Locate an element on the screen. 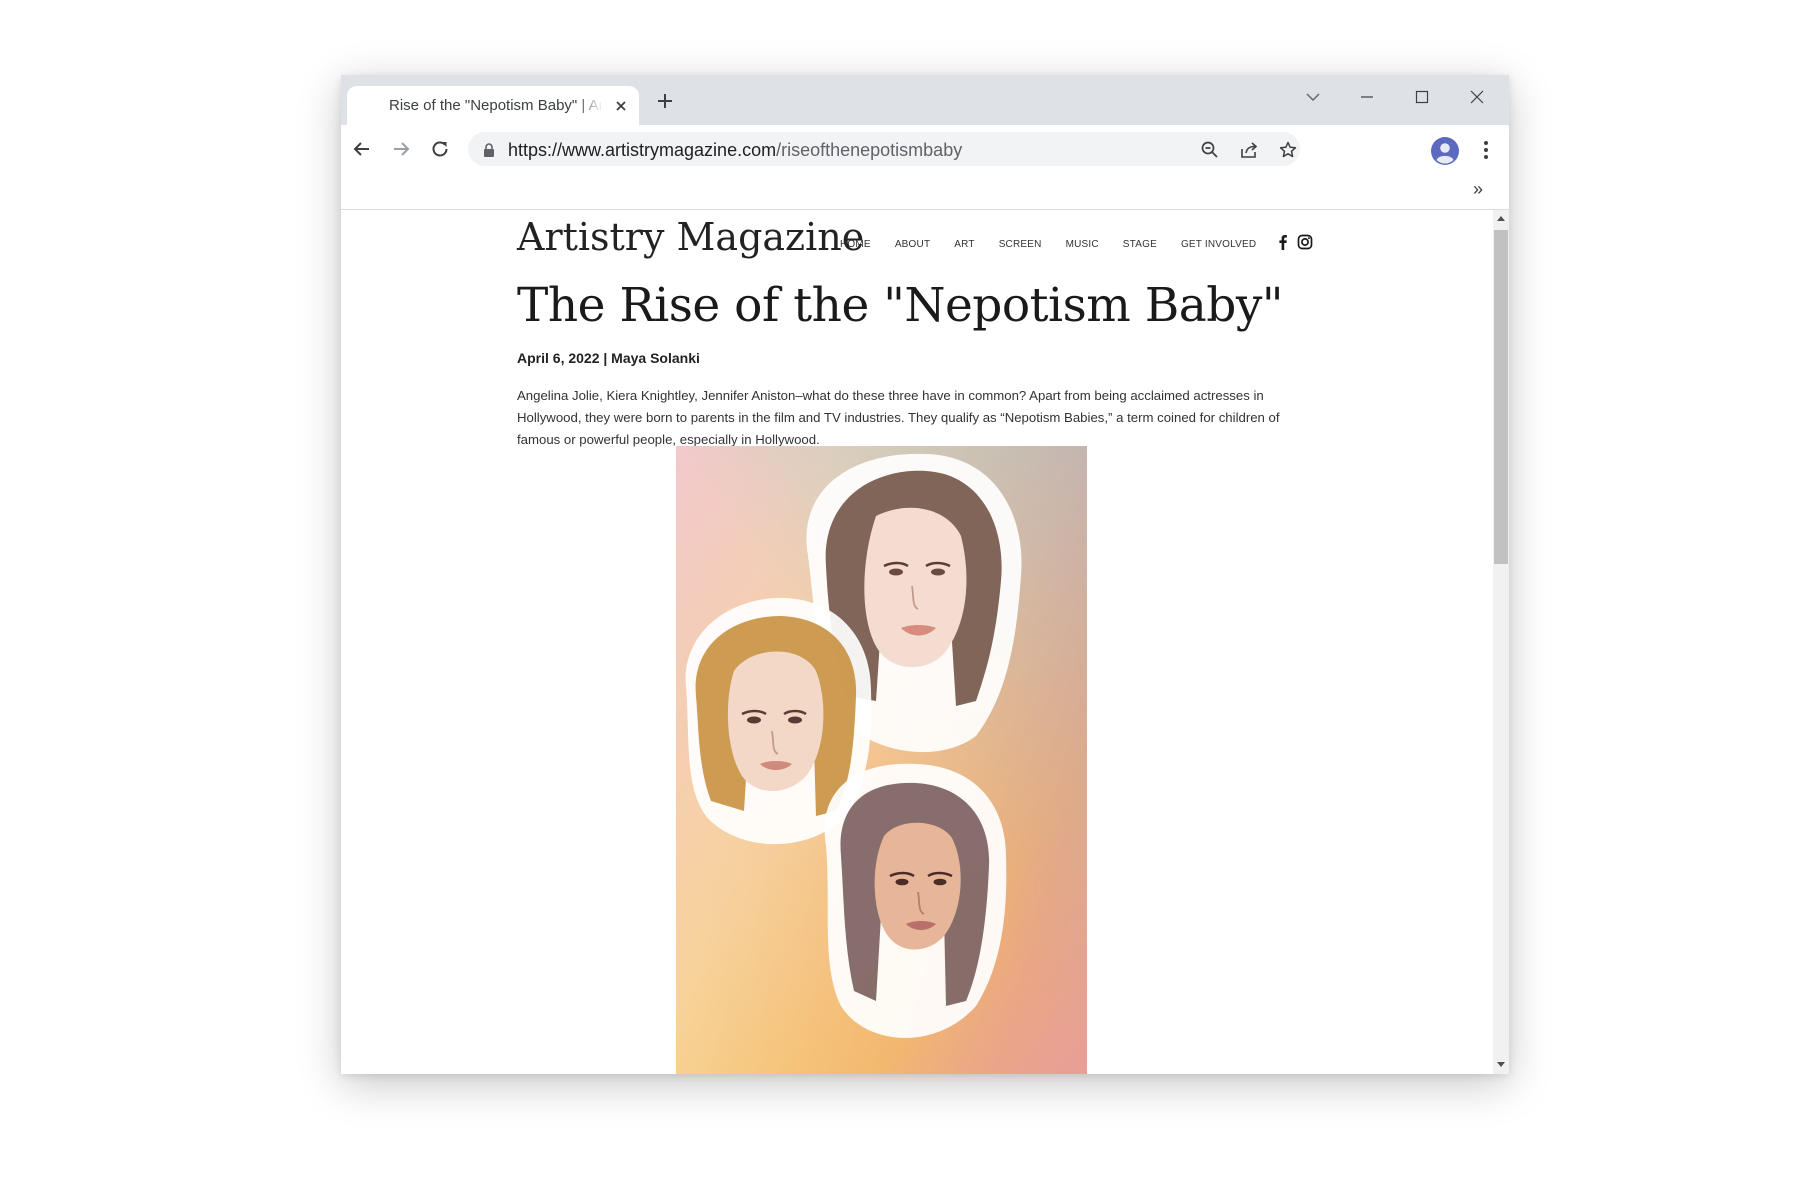  new-tab-plus-icon is located at coordinates (665, 101).